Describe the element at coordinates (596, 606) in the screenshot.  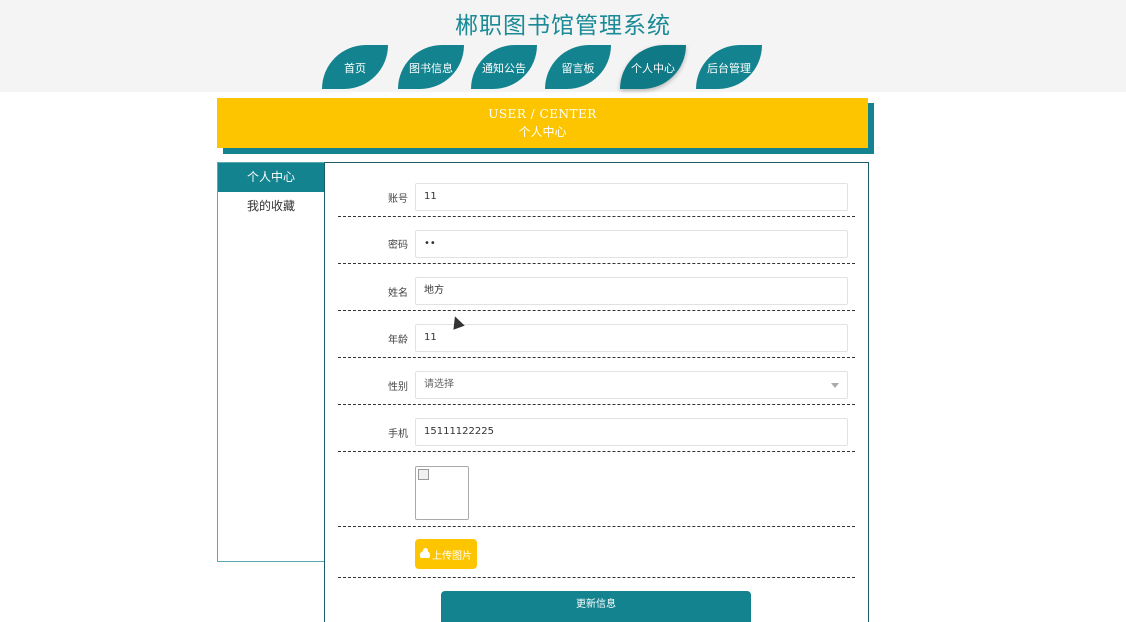
I see `update-info-button: 更新信息` at that location.